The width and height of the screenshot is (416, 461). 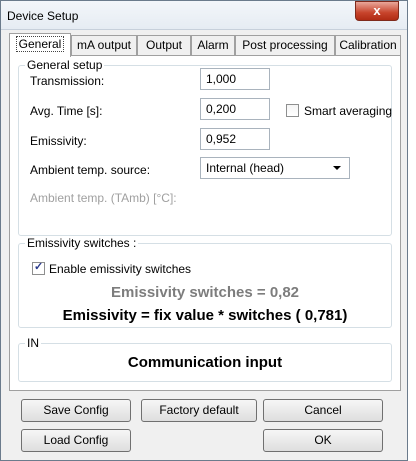 What do you see at coordinates (76, 410) in the screenshot?
I see `save-config-button: Save Config` at bounding box center [76, 410].